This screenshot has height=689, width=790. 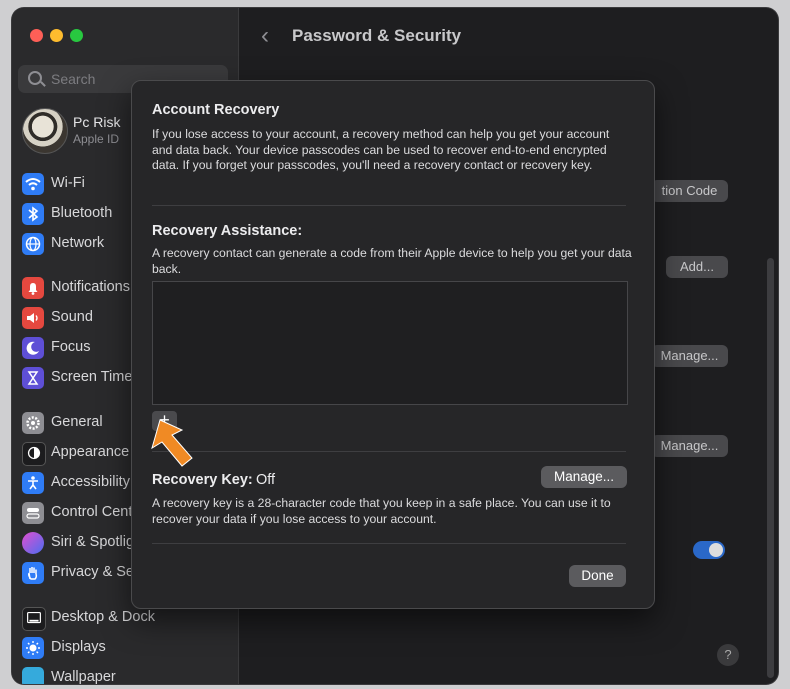 I want to click on recovery-key-label: Recovery Key:, so click(x=202, y=480).